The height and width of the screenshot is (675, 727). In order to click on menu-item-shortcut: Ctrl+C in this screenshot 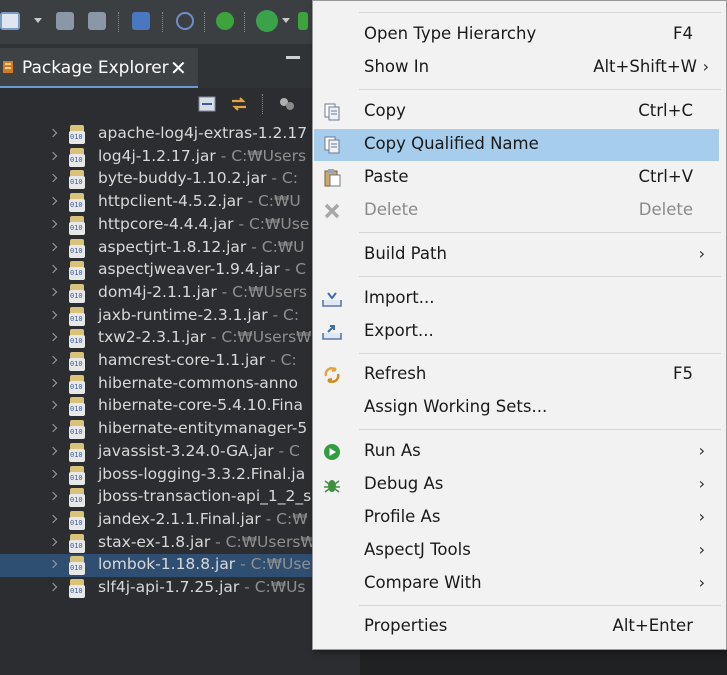, I will do `click(665, 110)`.